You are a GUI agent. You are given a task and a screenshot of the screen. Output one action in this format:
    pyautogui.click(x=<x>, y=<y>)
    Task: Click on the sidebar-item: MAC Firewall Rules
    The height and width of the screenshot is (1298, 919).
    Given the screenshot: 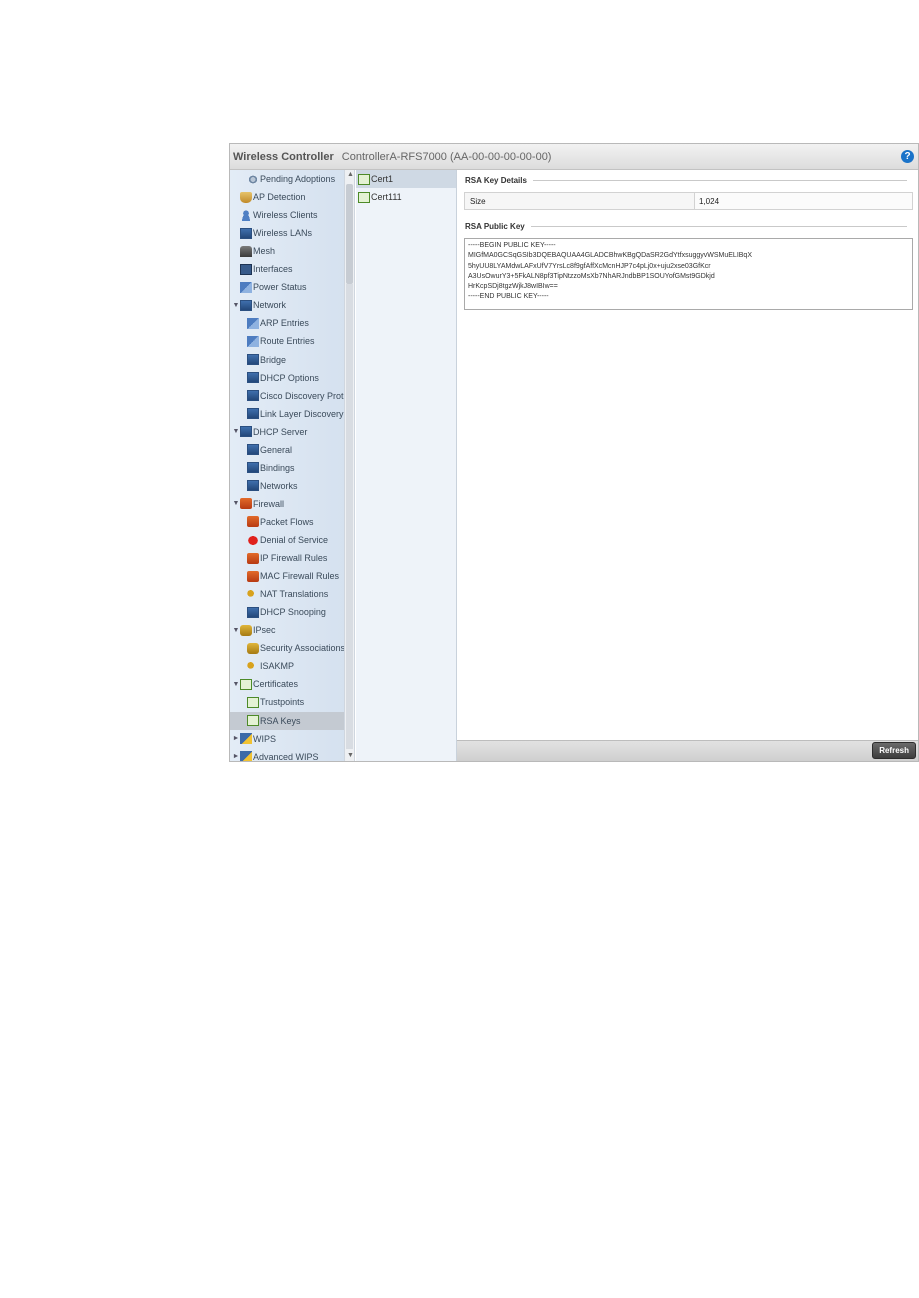 What is the action you would take?
    pyautogui.click(x=287, y=576)
    